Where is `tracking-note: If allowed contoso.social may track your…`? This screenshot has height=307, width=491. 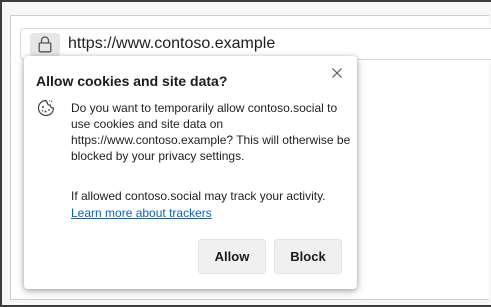
tracking-note: If allowed contoso.social may track your… is located at coordinates (198, 196).